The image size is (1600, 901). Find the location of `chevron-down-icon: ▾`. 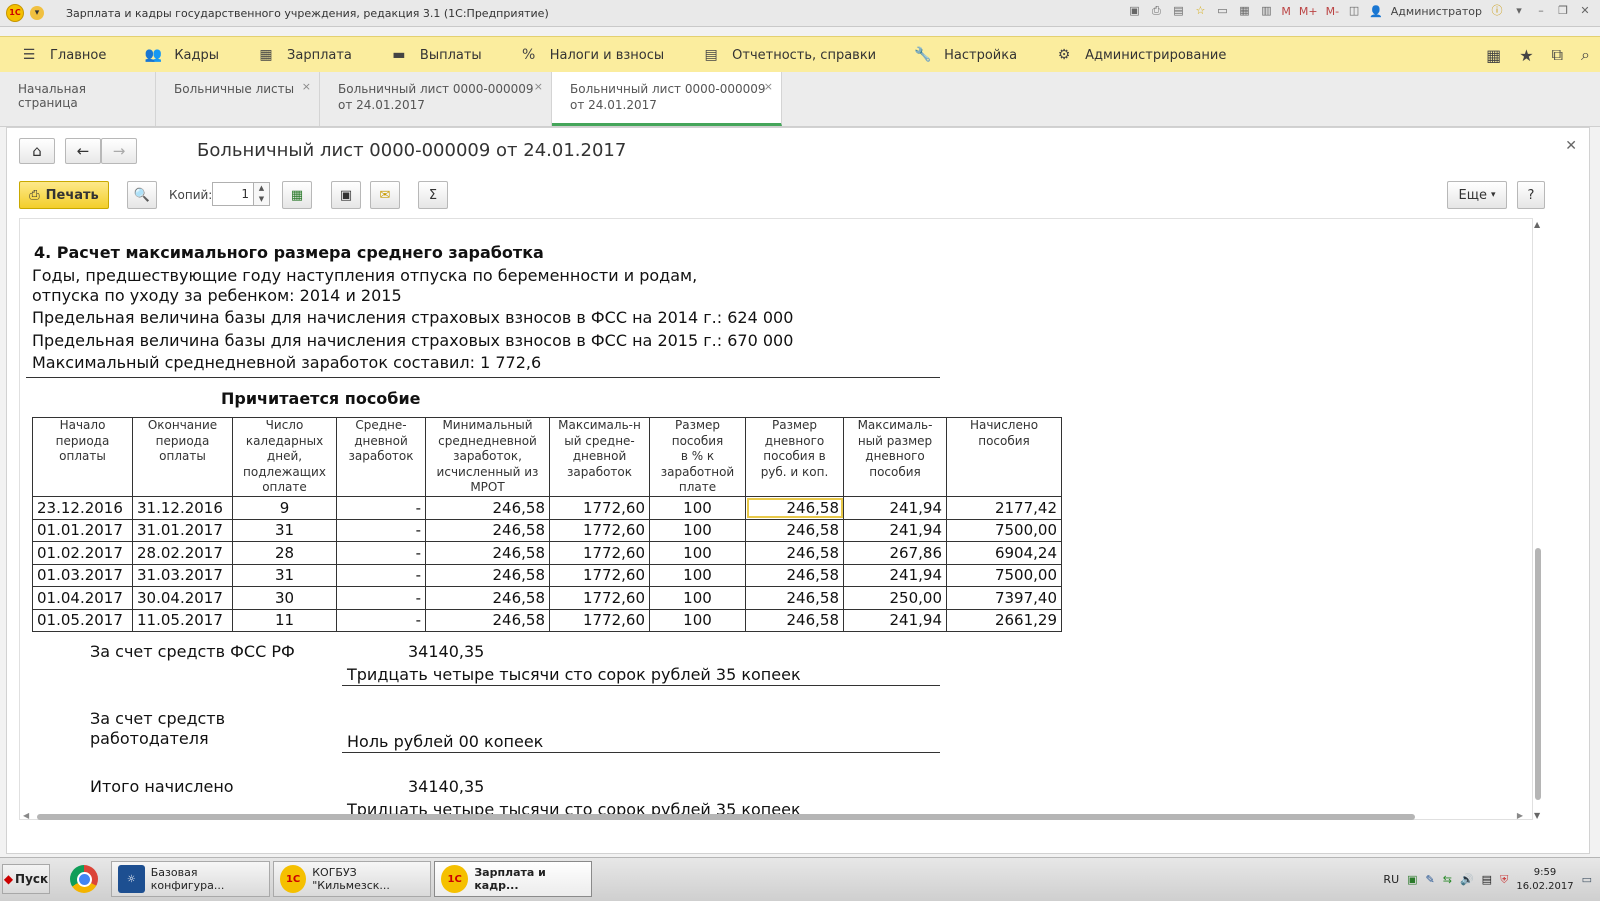

chevron-down-icon: ▾ is located at coordinates (1519, 11).